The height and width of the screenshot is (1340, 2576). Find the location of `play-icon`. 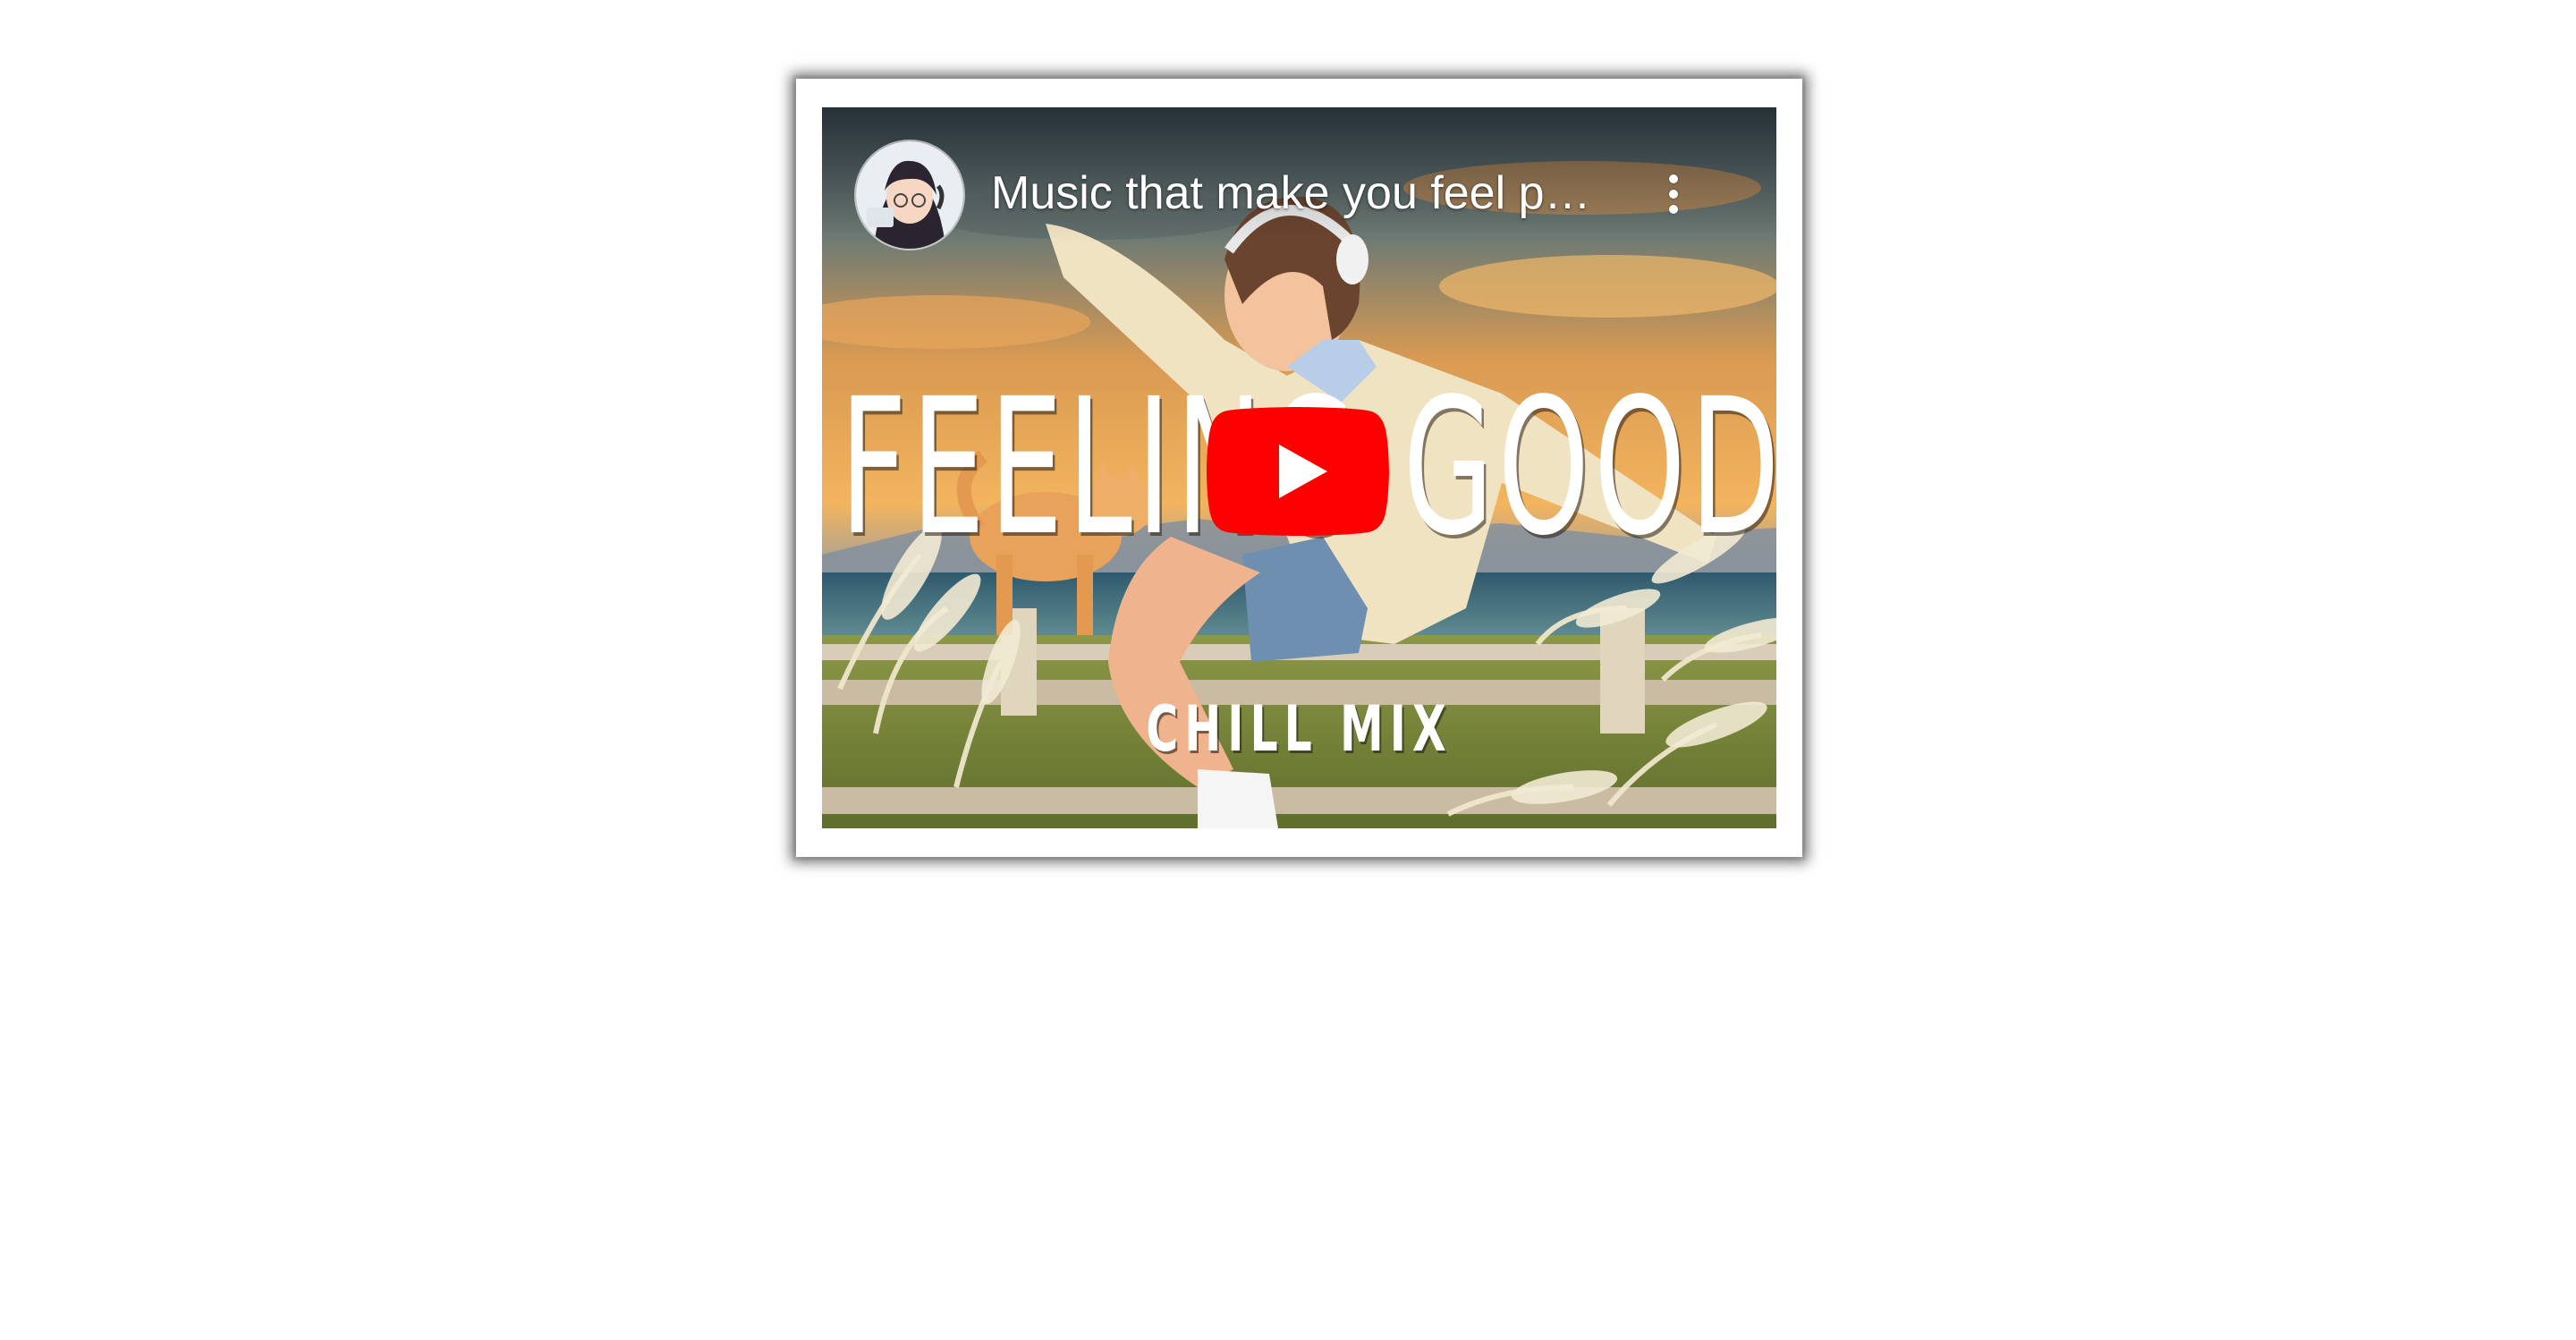

play-icon is located at coordinates (1298, 471).